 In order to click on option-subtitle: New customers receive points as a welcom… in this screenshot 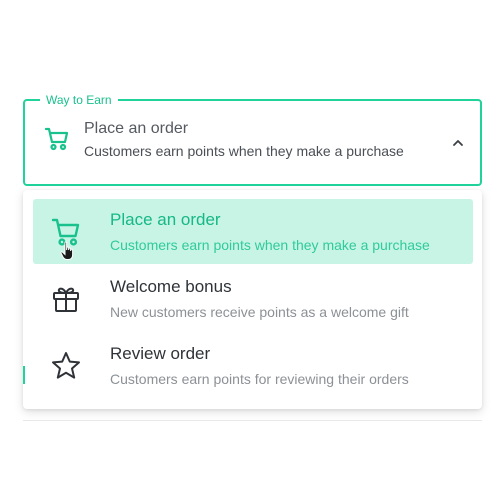, I will do `click(259, 312)`.